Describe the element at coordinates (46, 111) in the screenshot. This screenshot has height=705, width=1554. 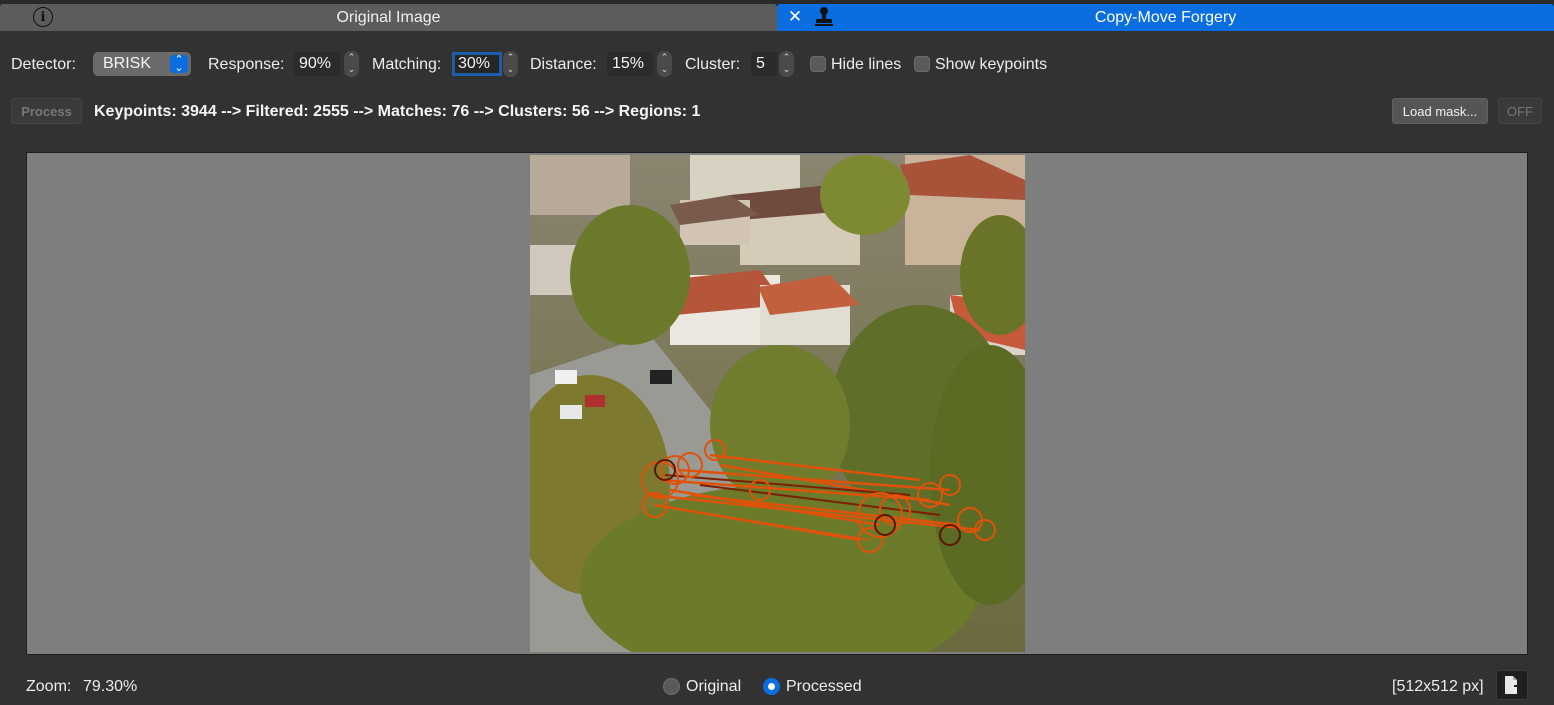
I see `process-button: Process` at that location.